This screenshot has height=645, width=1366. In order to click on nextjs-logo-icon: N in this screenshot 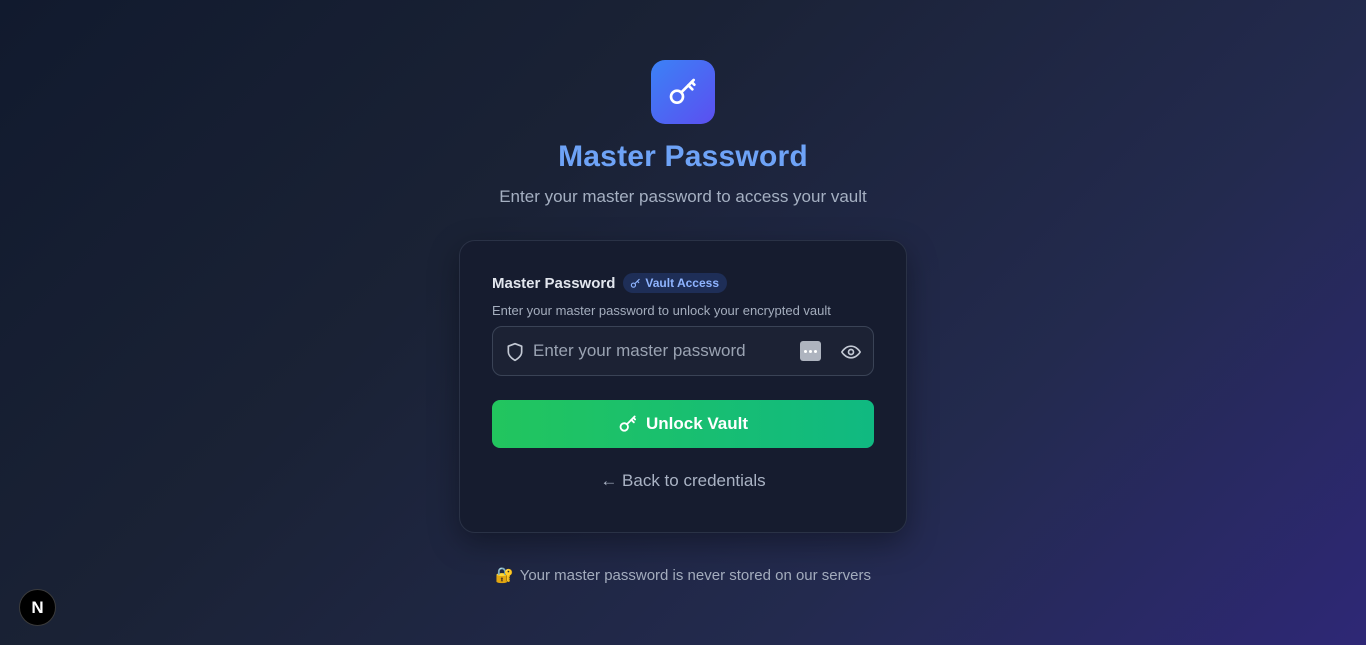, I will do `click(37, 607)`.